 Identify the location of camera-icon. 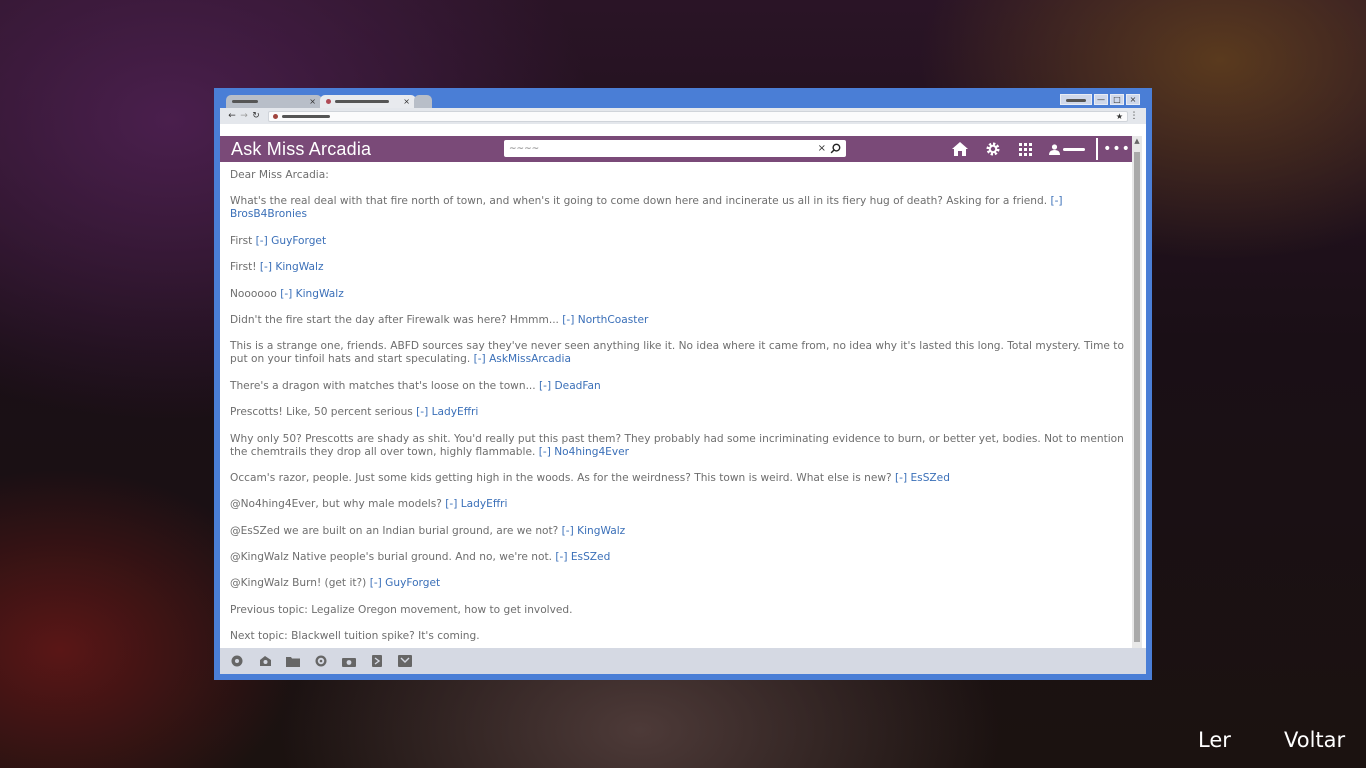
(349, 661).